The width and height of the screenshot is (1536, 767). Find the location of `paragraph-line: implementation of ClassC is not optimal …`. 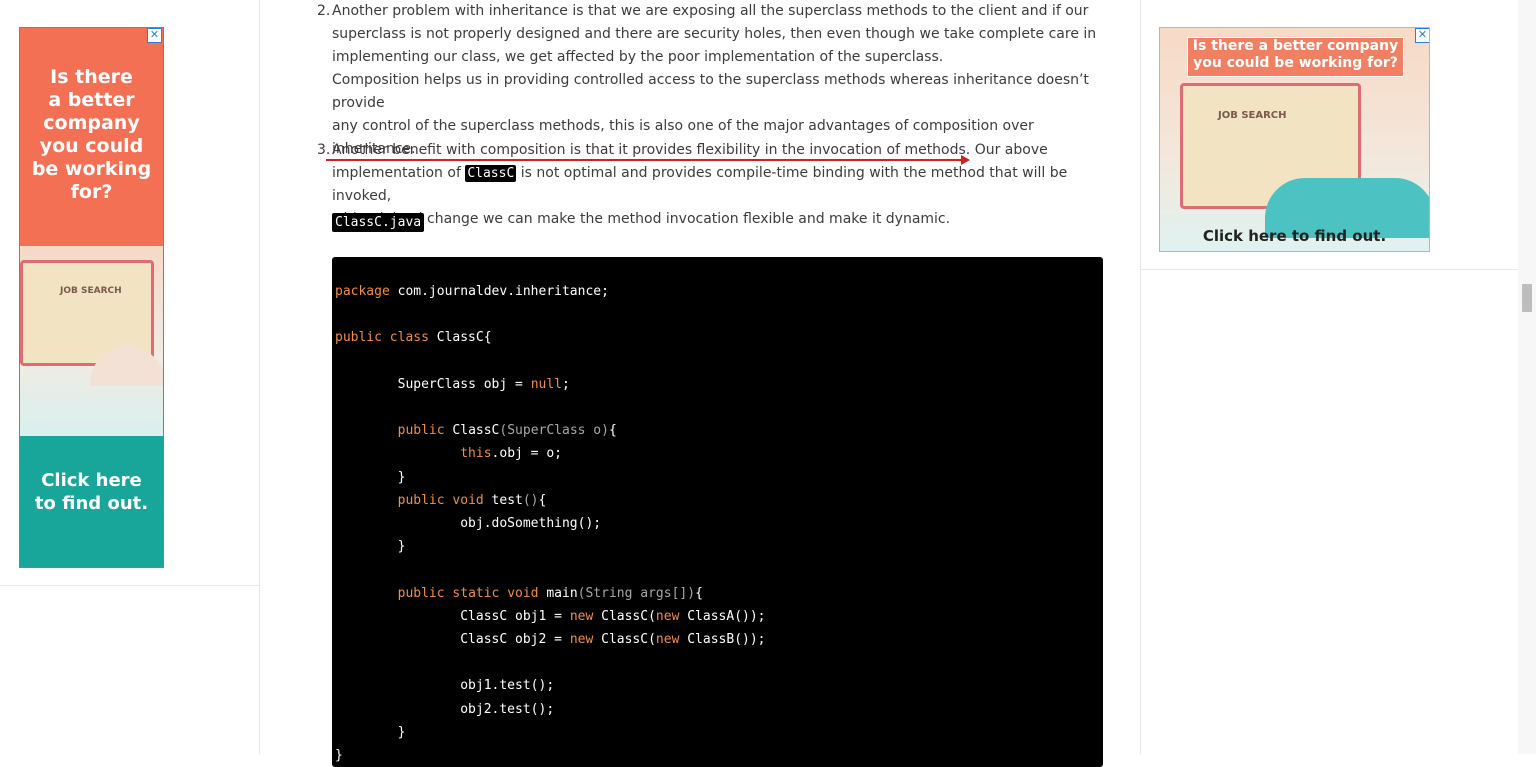

paragraph-line: implementation of ClassC is not optimal … is located at coordinates (700, 184).